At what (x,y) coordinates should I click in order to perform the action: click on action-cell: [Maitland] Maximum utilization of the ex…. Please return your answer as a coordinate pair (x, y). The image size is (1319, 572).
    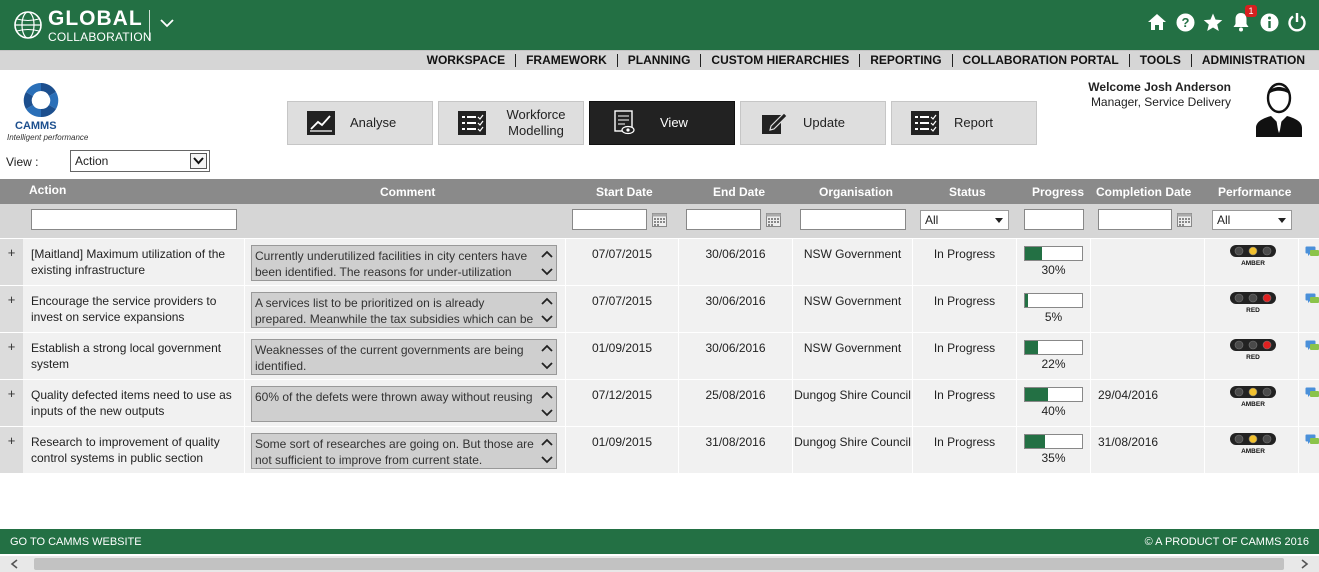
    Looking at the image, I should click on (135, 262).